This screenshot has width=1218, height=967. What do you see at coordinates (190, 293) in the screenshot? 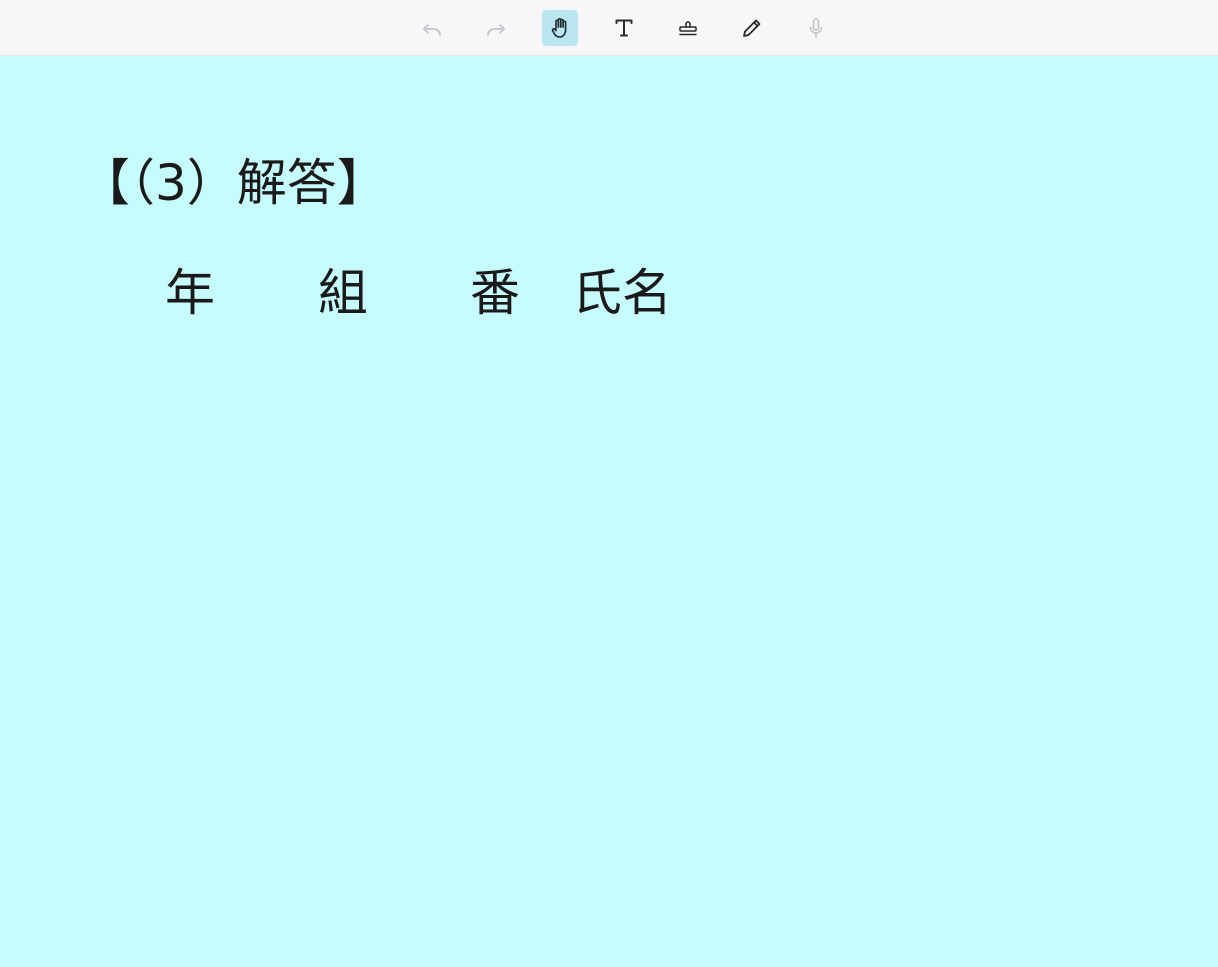
I see `year-label: 年` at bounding box center [190, 293].